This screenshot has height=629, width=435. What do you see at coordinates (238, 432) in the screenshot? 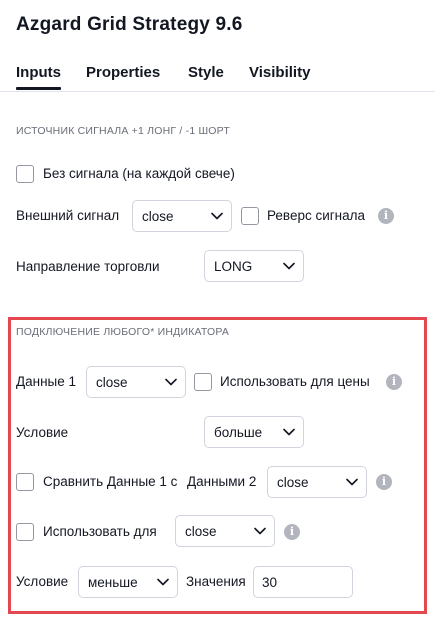
I see `condition-value: больше` at bounding box center [238, 432].